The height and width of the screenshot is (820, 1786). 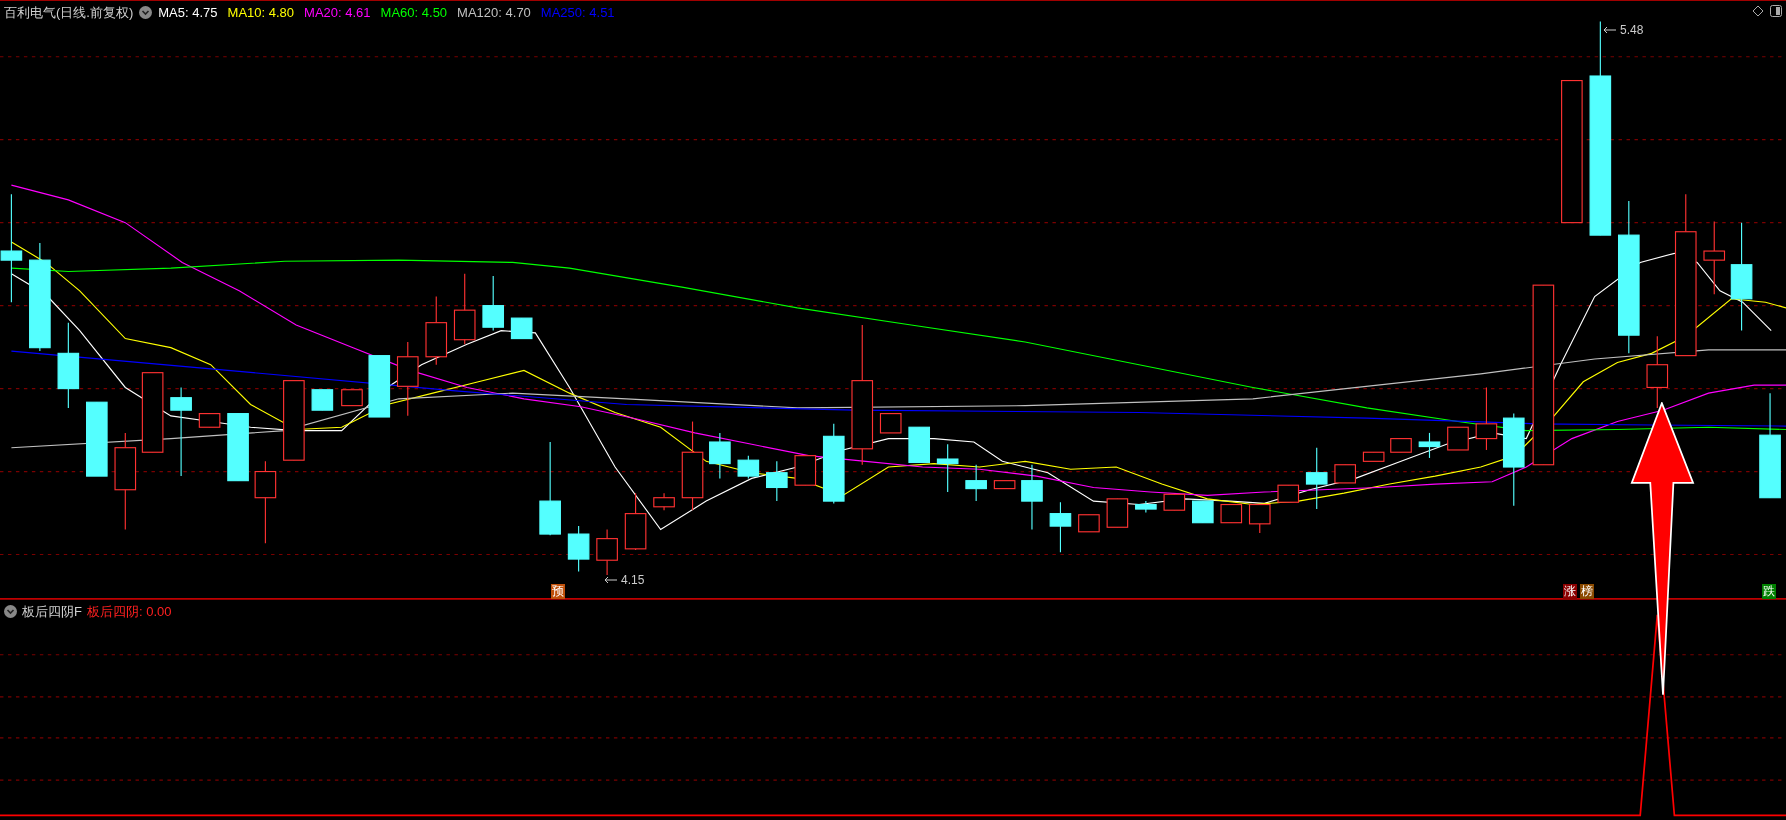 I want to click on indicator-name: 板后四阴F, so click(x=52, y=612).